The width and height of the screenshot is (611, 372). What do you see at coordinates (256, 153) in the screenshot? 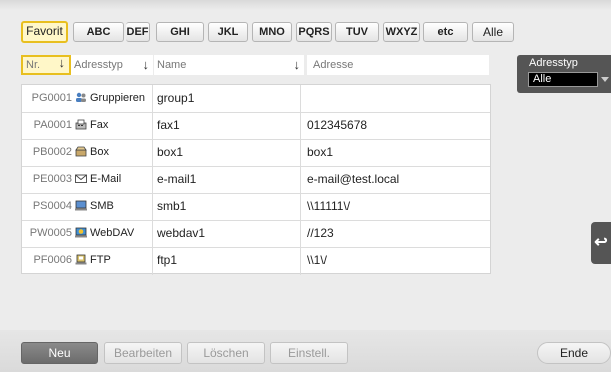
I see `table-row: PB0002 Box box1 box1` at bounding box center [256, 153].